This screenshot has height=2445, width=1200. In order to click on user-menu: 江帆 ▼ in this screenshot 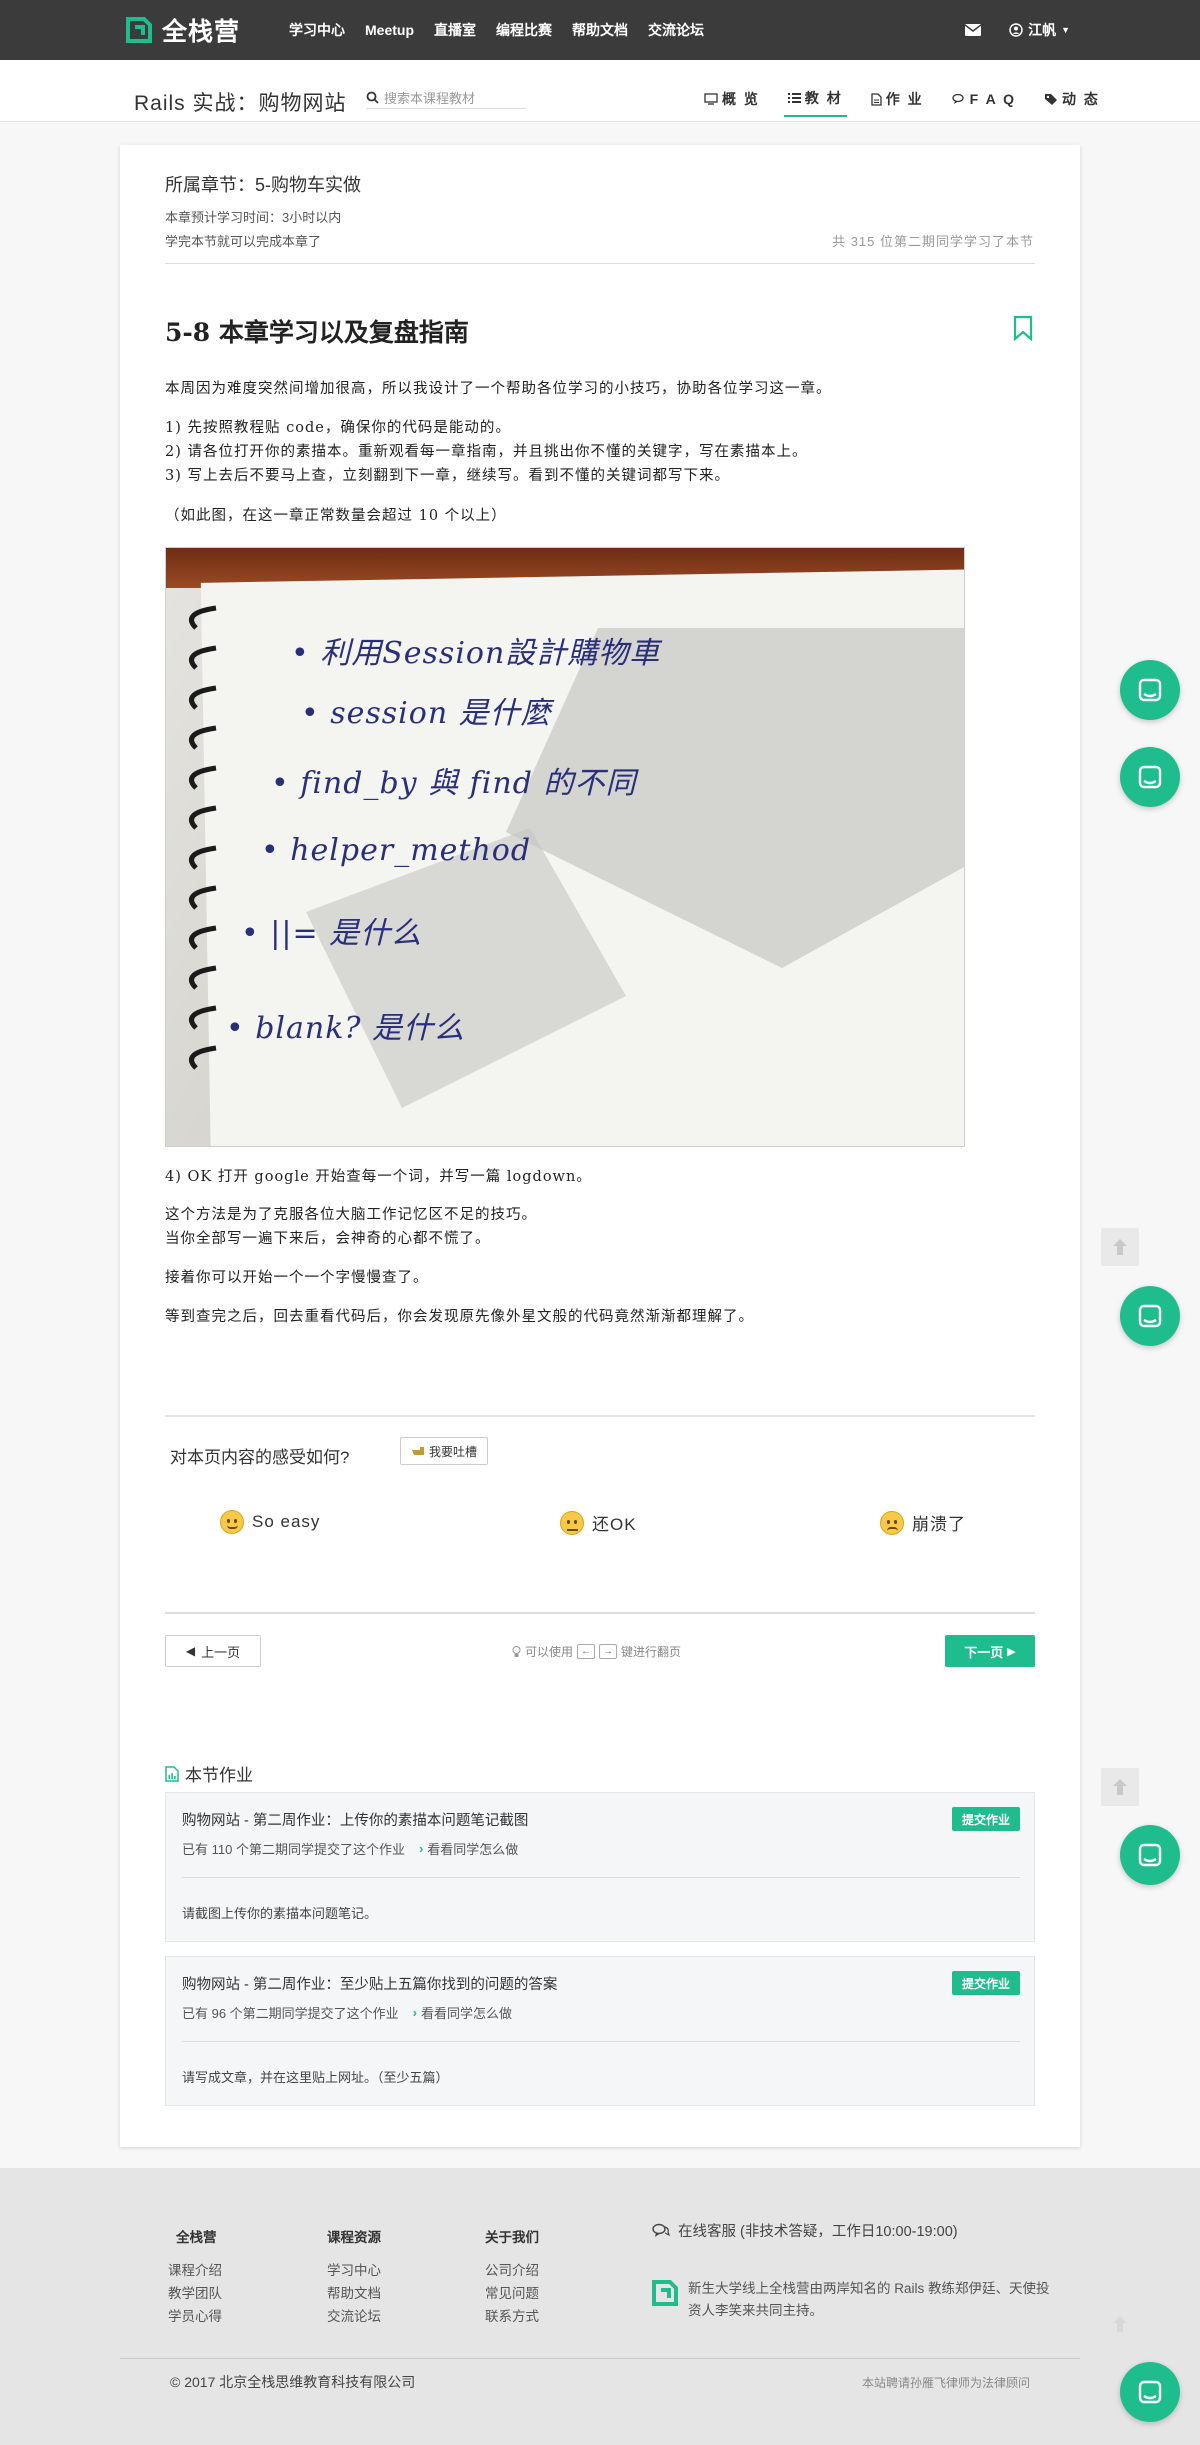, I will do `click(1039, 30)`.